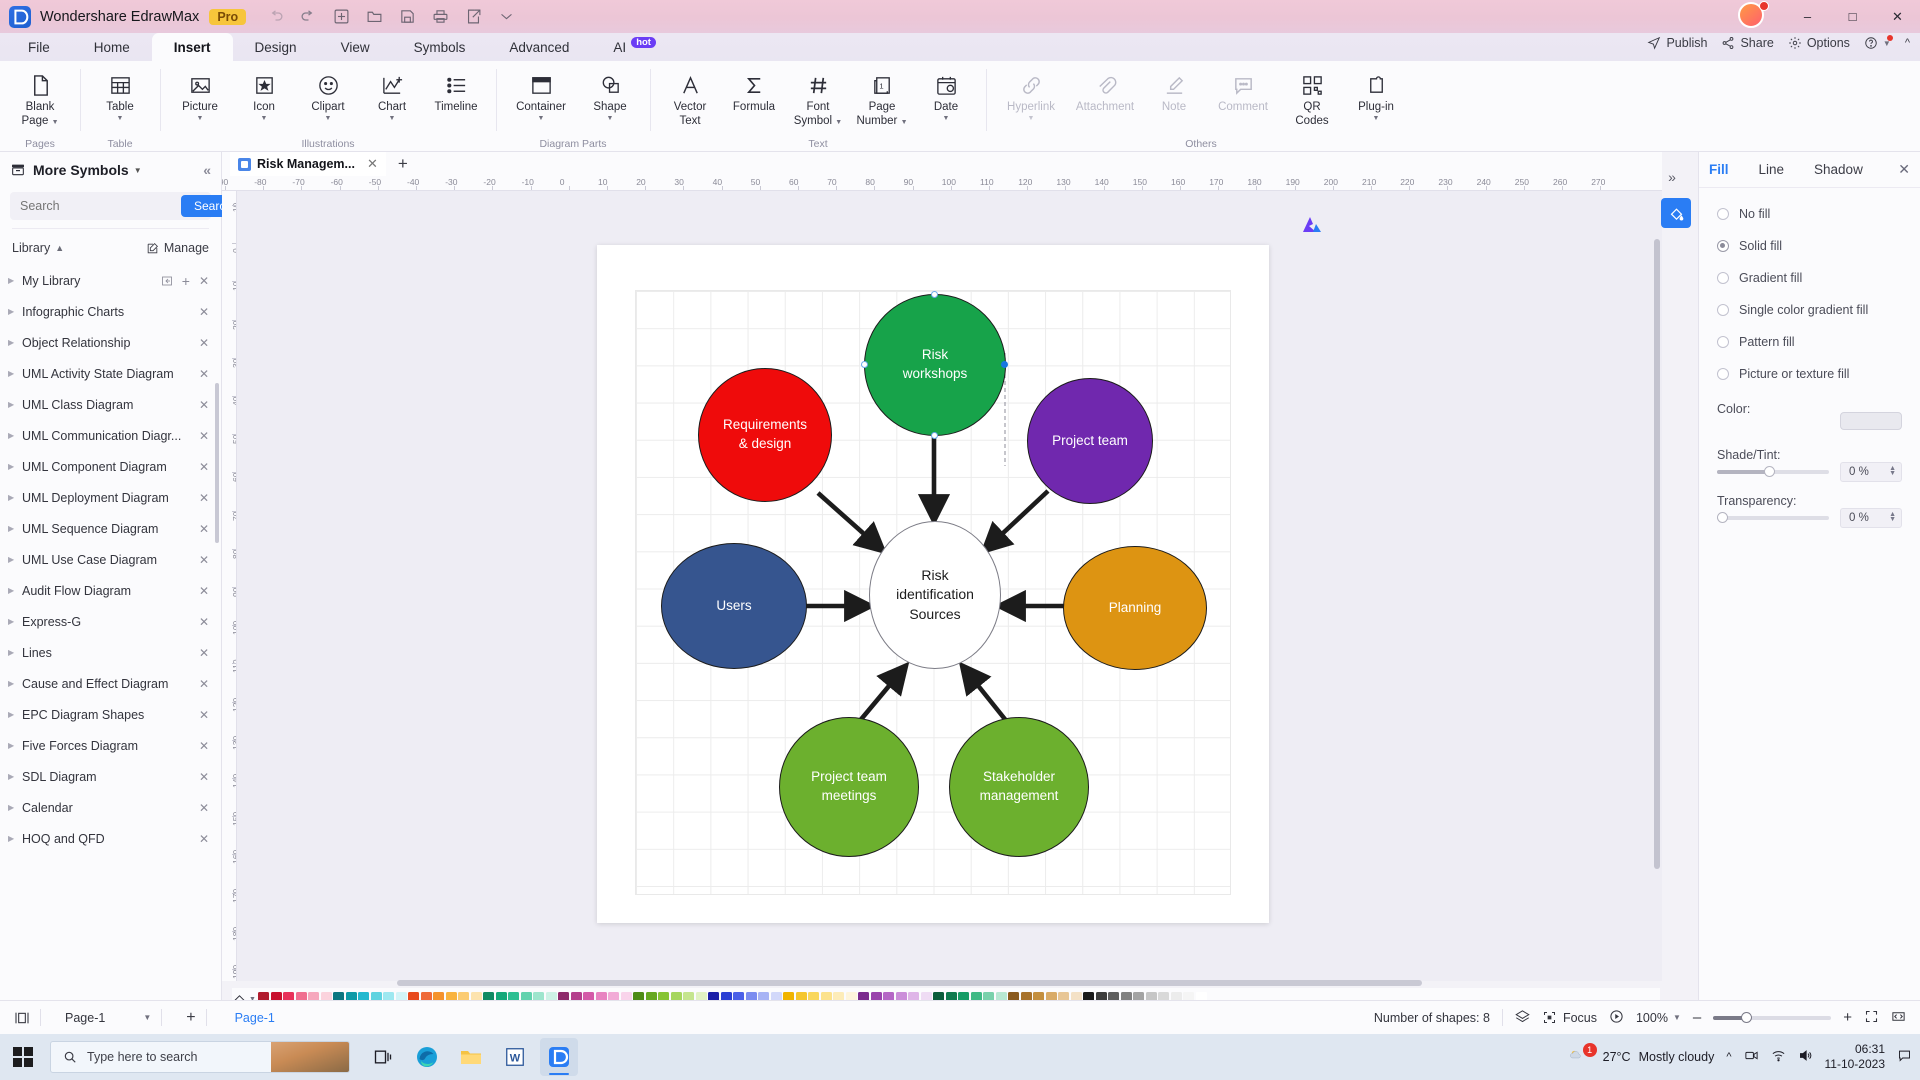 The width and height of the screenshot is (1920, 1080). Describe the element at coordinates (1871, 518) in the screenshot. I see `transparency-value-field: 0 % ▲ ▼` at that location.